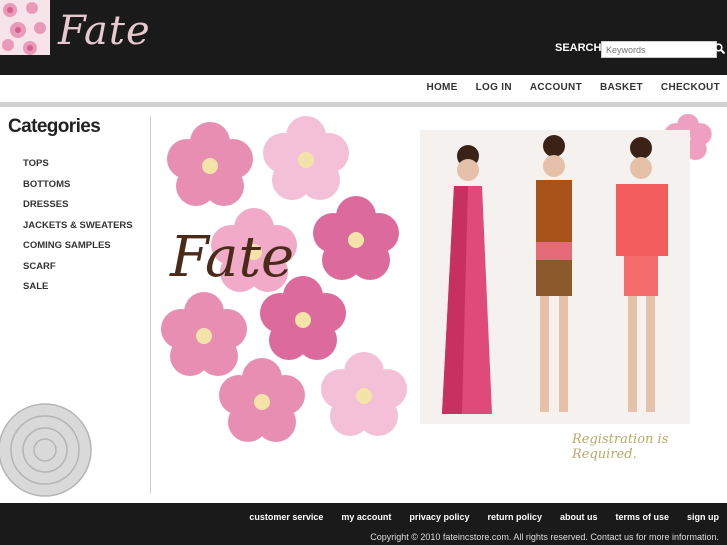 The height and width of the screenshot is (545, 727). I want to click on category-bottoms: BOTTOMS, so click(78, 189).